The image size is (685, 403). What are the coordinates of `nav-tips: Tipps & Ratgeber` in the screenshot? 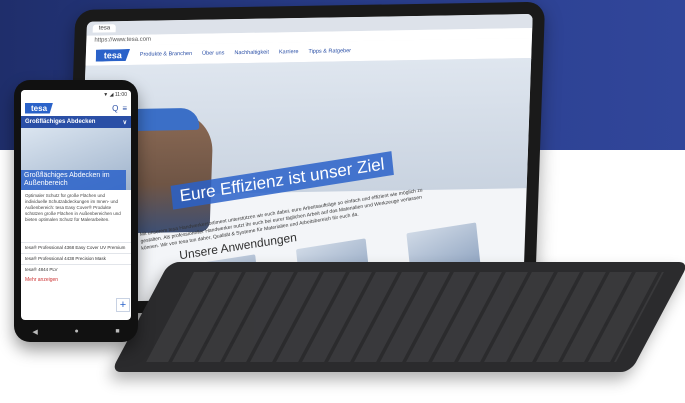 It's located at (329, 51).